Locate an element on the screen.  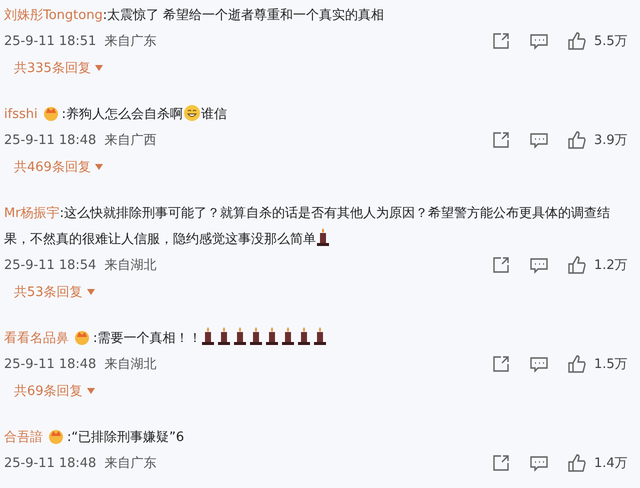
grin-emoji-icon is located at coordinates (191, 113).